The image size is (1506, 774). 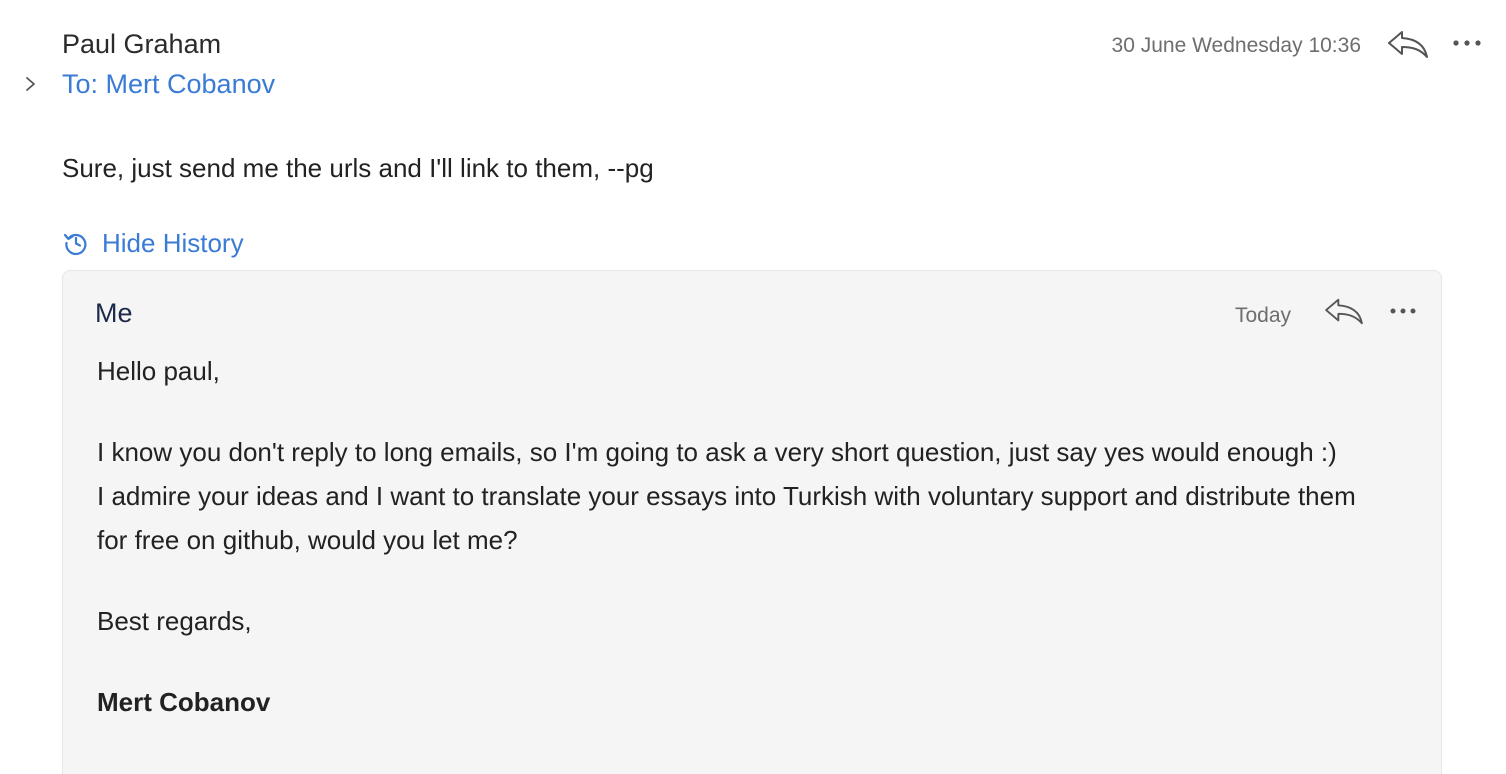 I want to click on quoted-more-options-icon, so click(x=1403, y=311).